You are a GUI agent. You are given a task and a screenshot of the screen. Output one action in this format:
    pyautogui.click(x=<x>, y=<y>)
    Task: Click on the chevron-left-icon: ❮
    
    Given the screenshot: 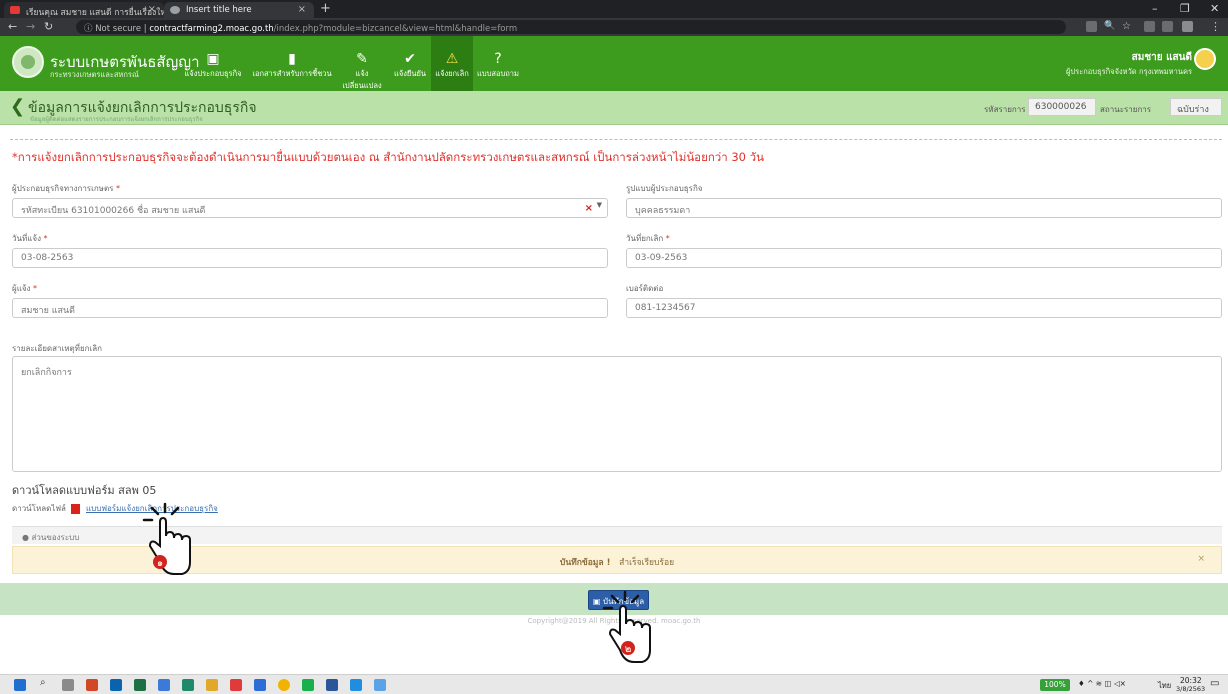 What is the action you would take?
    pyautogui.click(x=17, y=106)
    